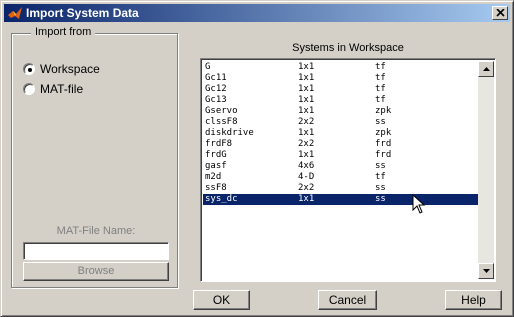 This screenshot has height=317, width=514. Describe the element at coordinates (216, 89) in the screenshot. I see `system-name: Gc12` at that location.